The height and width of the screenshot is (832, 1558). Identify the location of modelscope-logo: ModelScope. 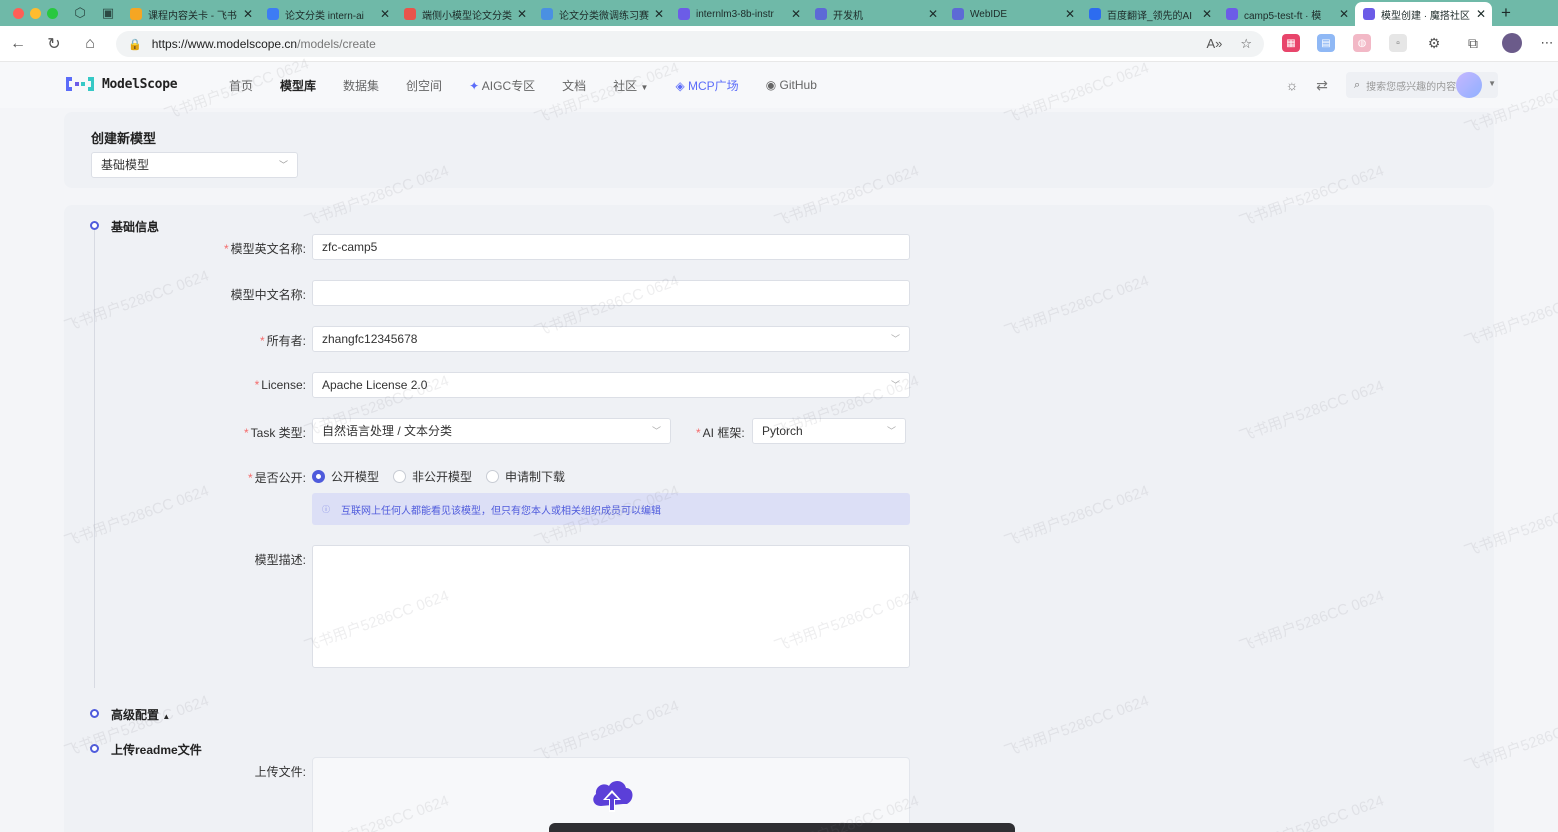
(121, 84).